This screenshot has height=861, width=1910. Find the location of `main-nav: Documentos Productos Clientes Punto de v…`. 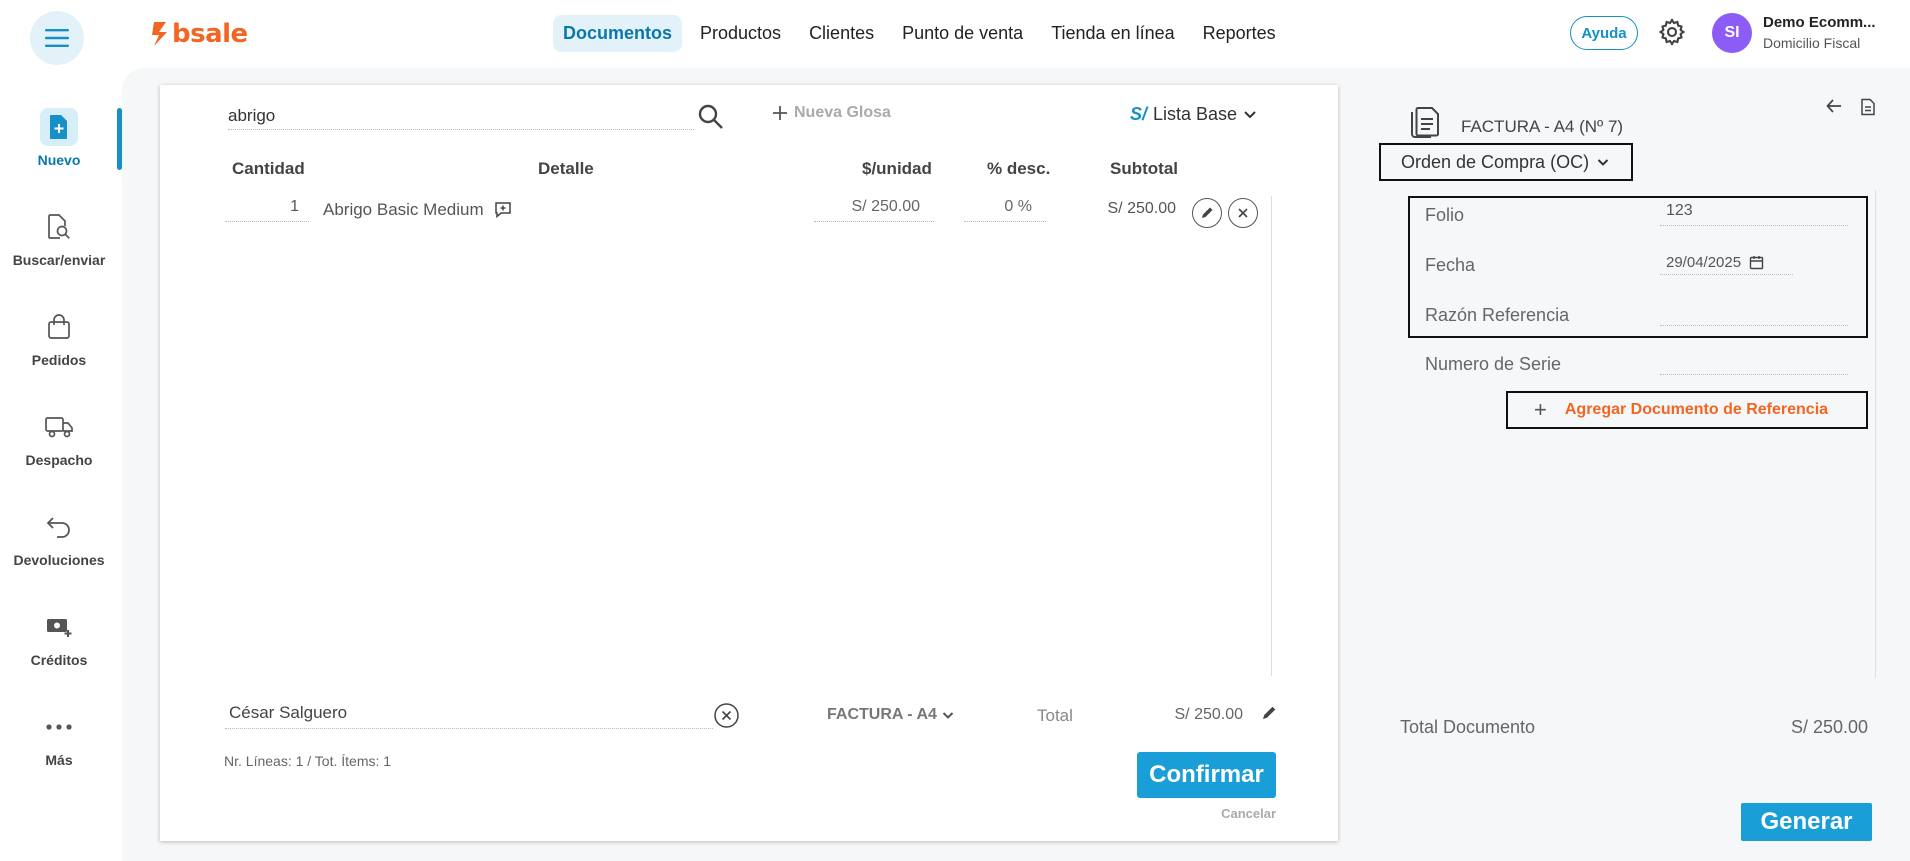

main-nav: Documentos Productos Clientes Punto de v… is located at coordinates (919, 33).